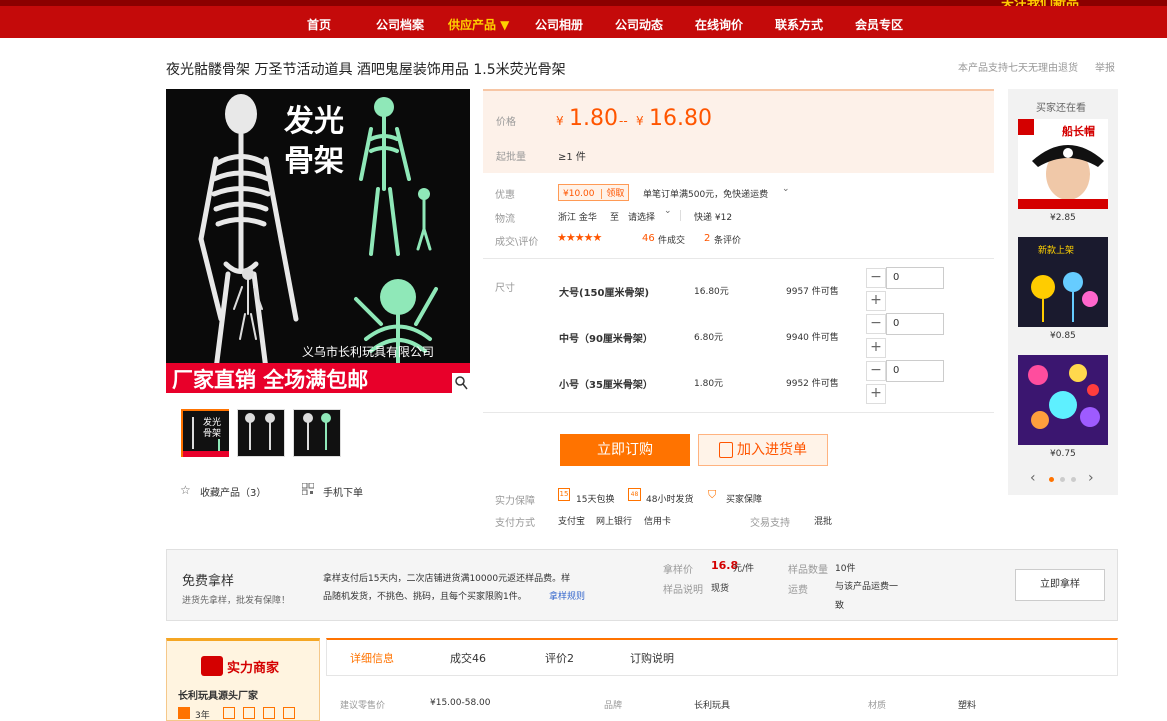 This screenshot has width=1167, height=721. What do you see at coordinates (372, 658) in the screenshot?
I see `tab-details: 详细信息` at bounding box center [372, 658].